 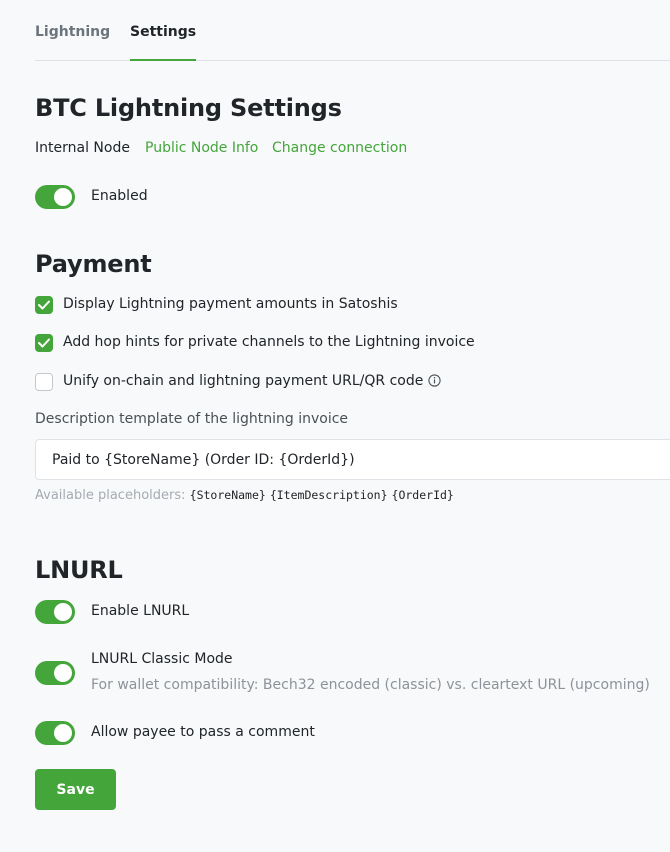 I want to click on public-node-info-link: Public Node Info, so click(x=201, y=148).